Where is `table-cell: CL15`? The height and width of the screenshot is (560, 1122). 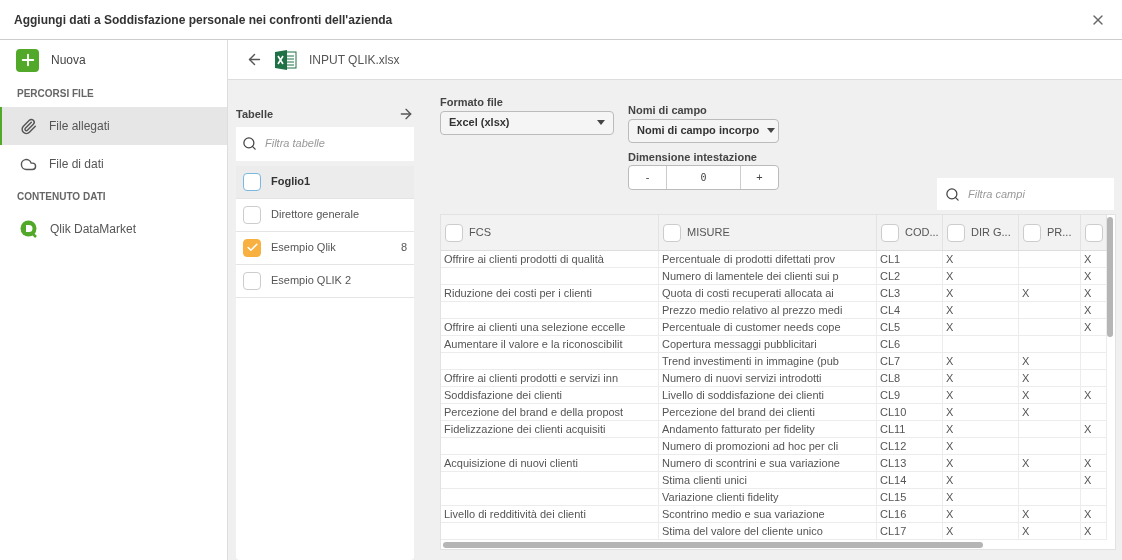 table-cell: CL15 is located at coordinates (893, 497).